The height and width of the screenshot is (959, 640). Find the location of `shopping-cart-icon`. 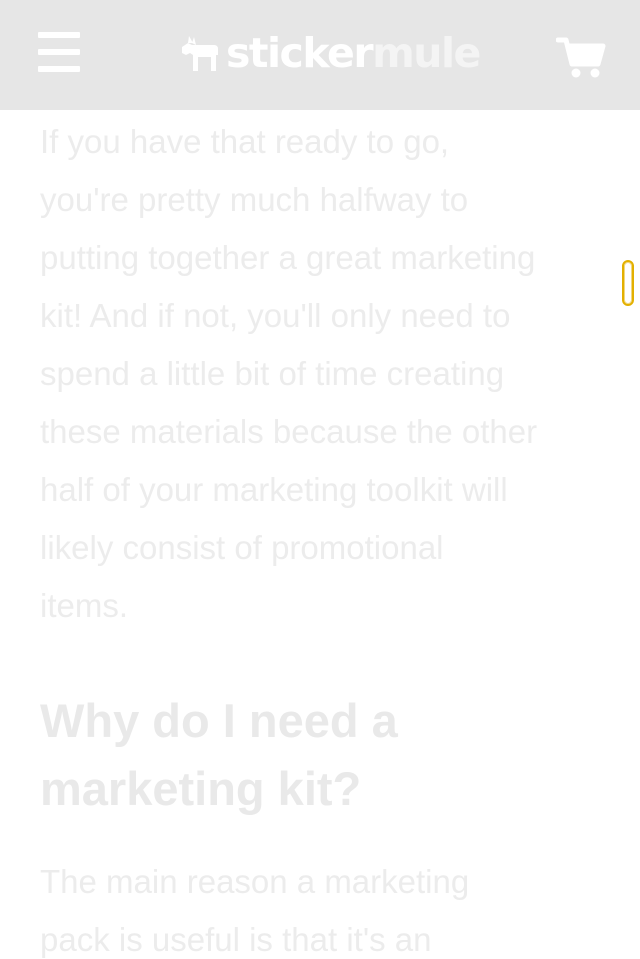

shopping-cart-icon is located at coordinates (580, 58).